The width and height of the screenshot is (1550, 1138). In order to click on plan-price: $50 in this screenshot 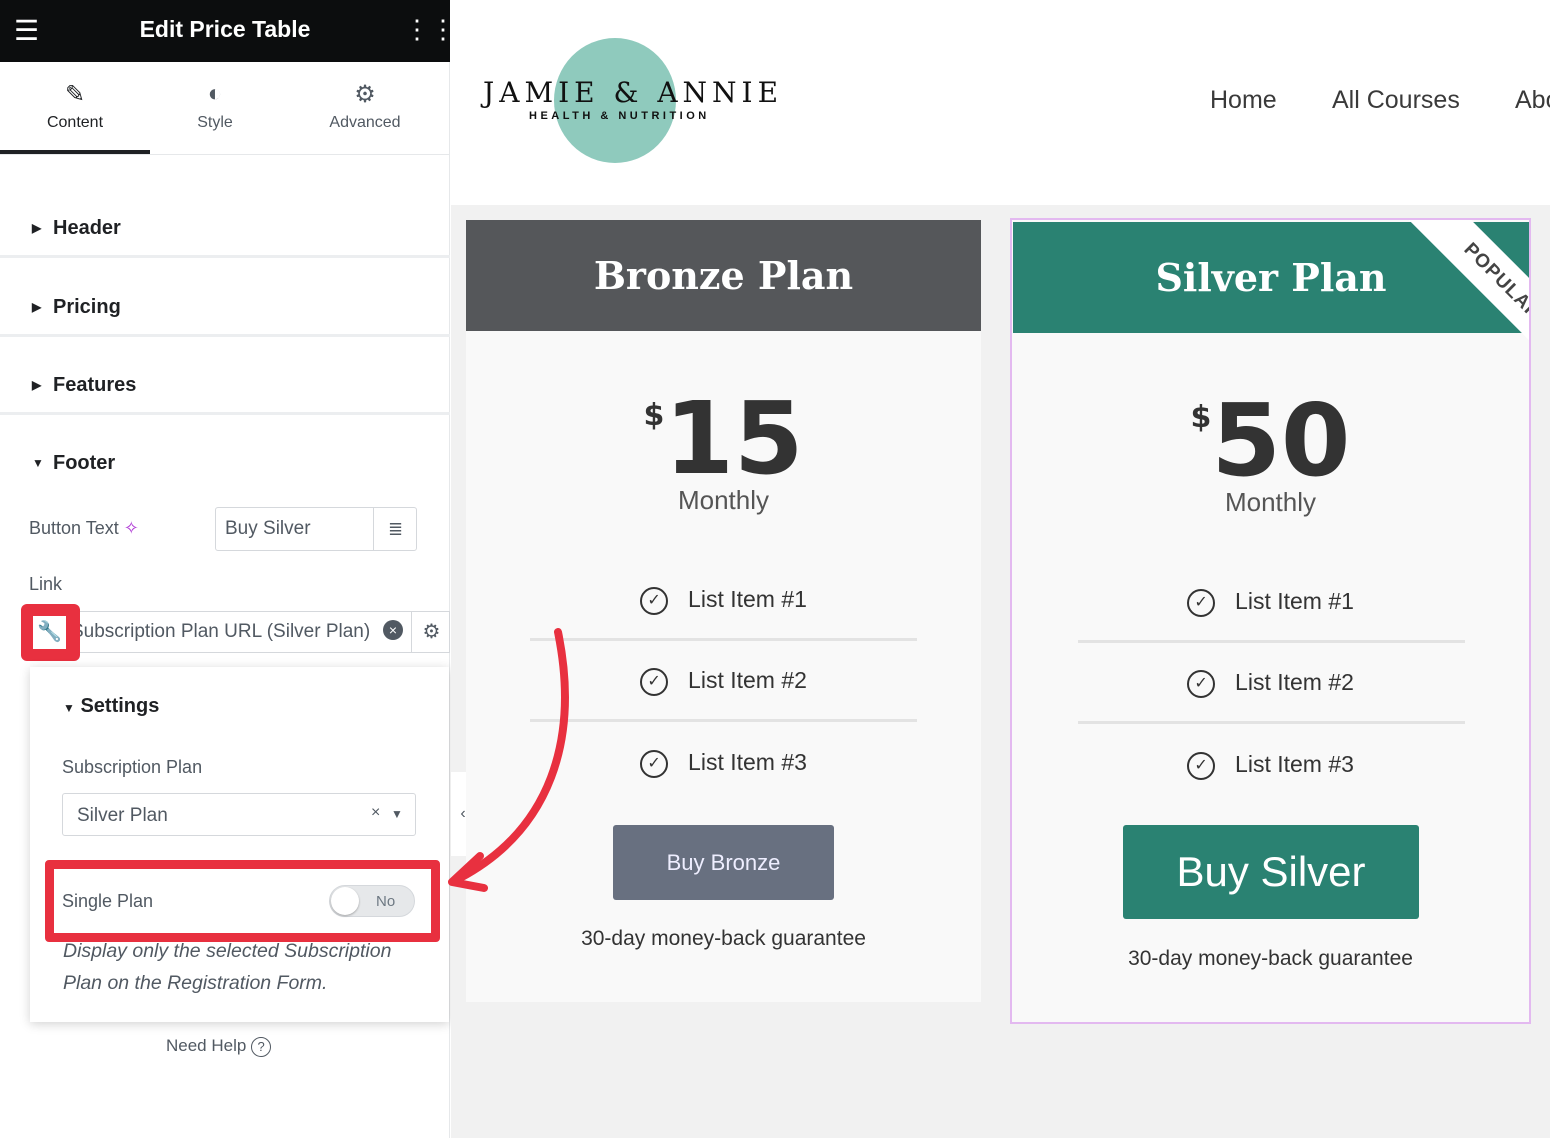, I will do `click(1270, 440)`.